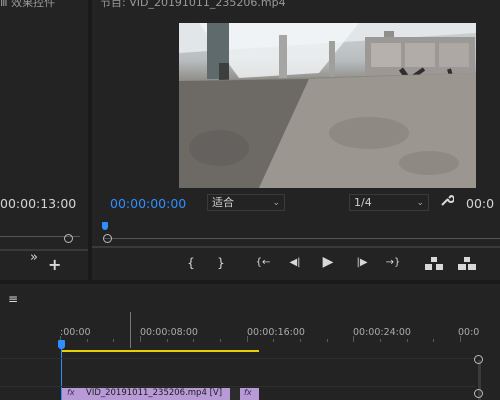  I want to click on ruler-label: 00:00:16:00, so click(276, 332).